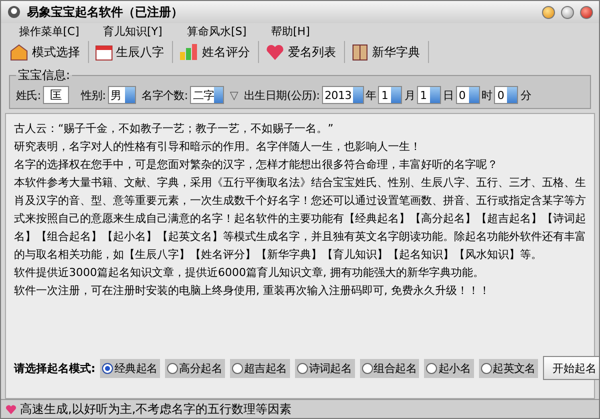 The width and height of the screenshot is (600, 419). Describe the element at coordinates (132, 52) in the screenshot. I see `toolbar-button: 生辰八字` at that location.